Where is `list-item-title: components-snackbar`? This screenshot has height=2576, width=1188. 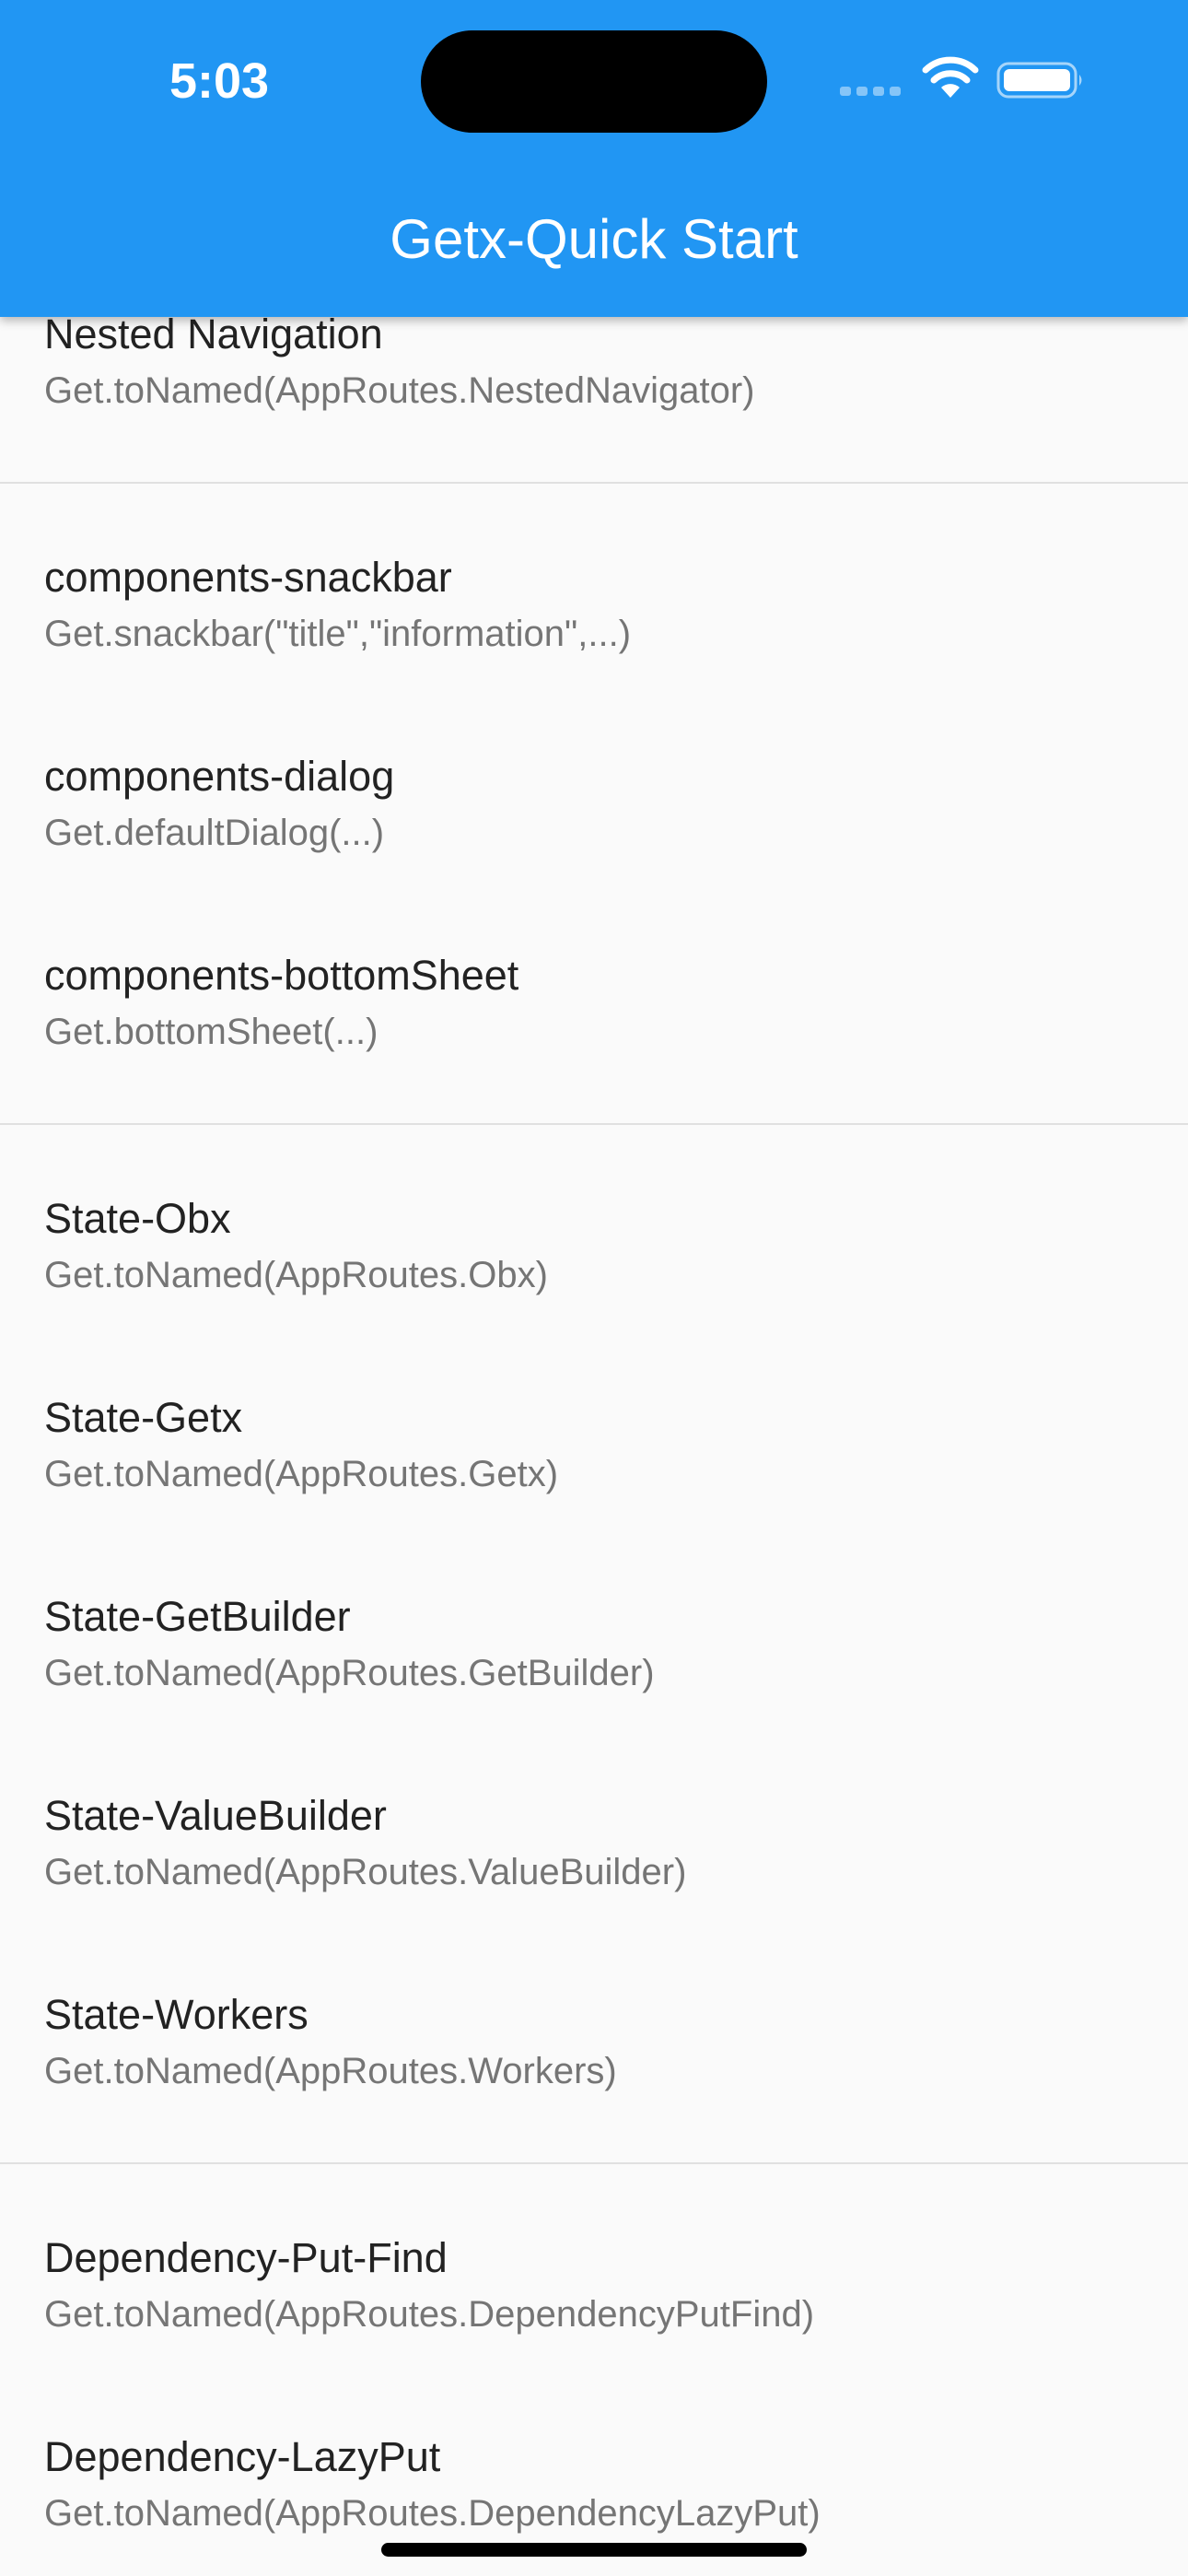
list-item-title: components-snackbar is located at coordinates (248, 577).